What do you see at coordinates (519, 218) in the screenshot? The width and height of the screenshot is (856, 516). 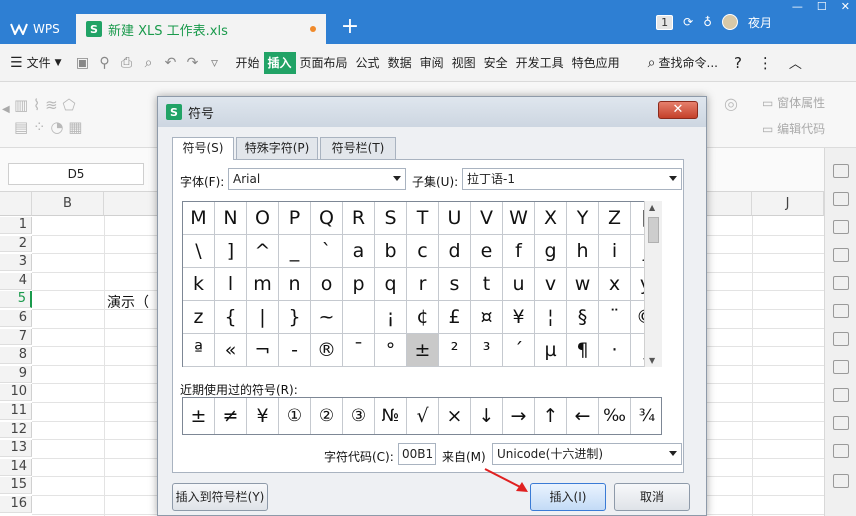 I see `symbol-cell: W` at bounding box center [519, 218].